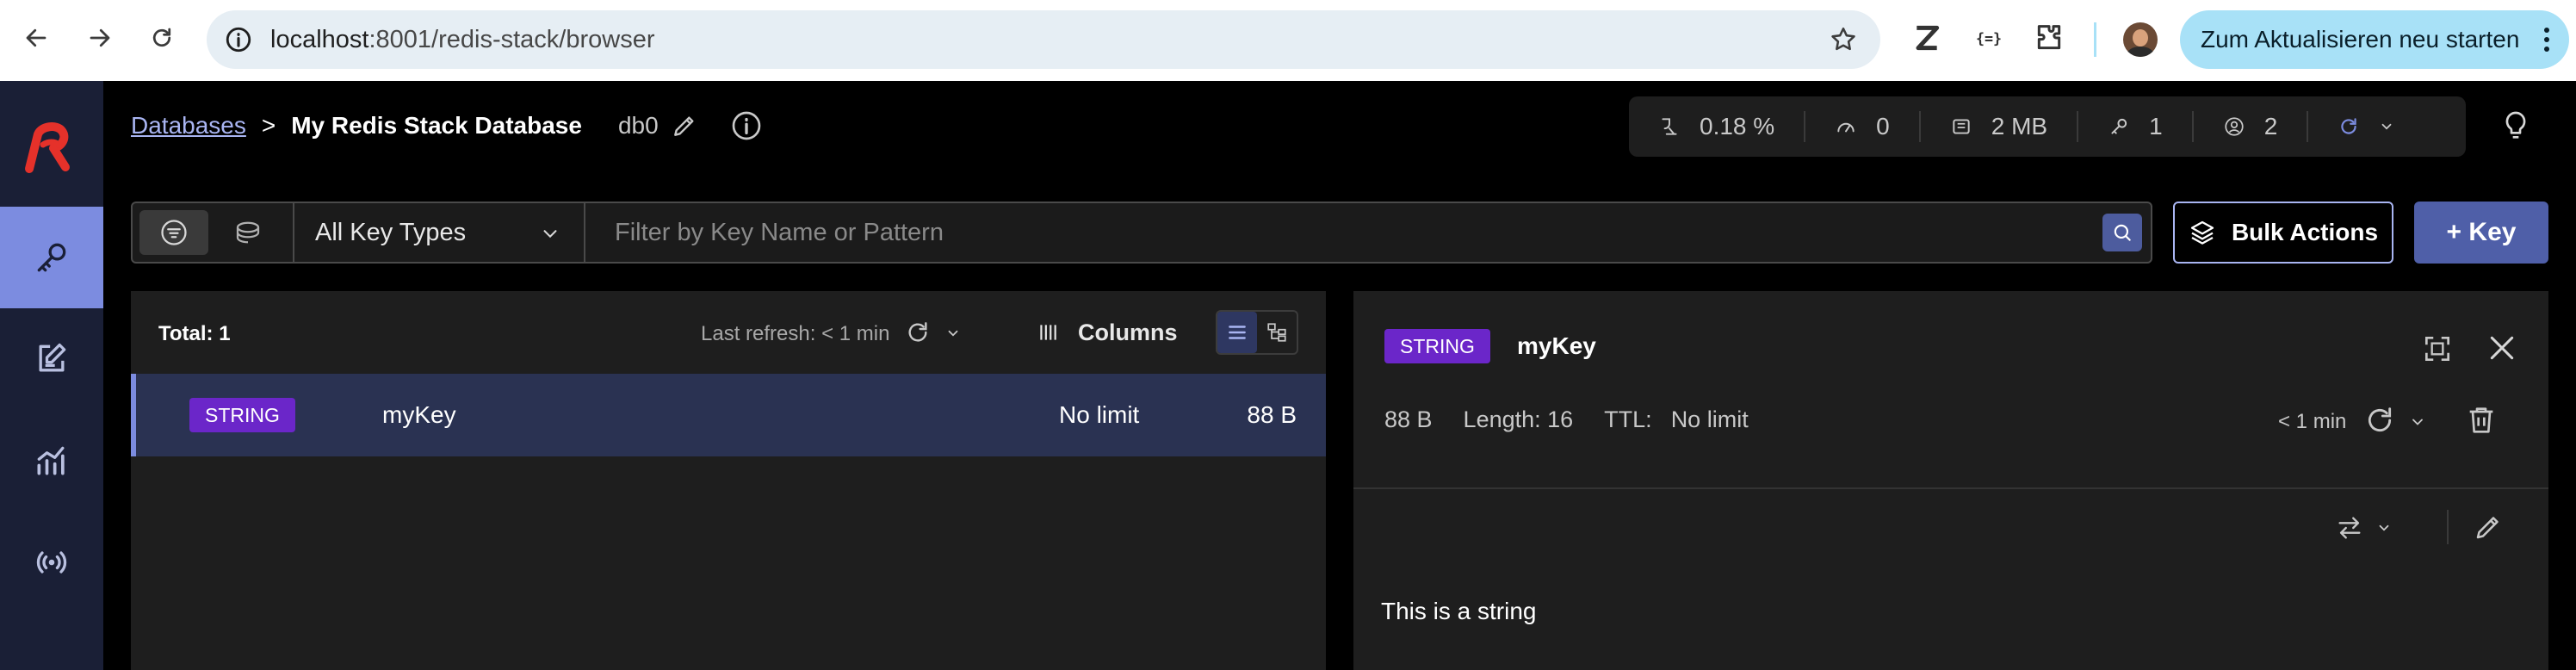 This screenshot has width=2576, height=670. What do you see at coordinates (2366, 127) in the screenshot?
I see `auto-refresh-control` at bounding box center [2366, 127].